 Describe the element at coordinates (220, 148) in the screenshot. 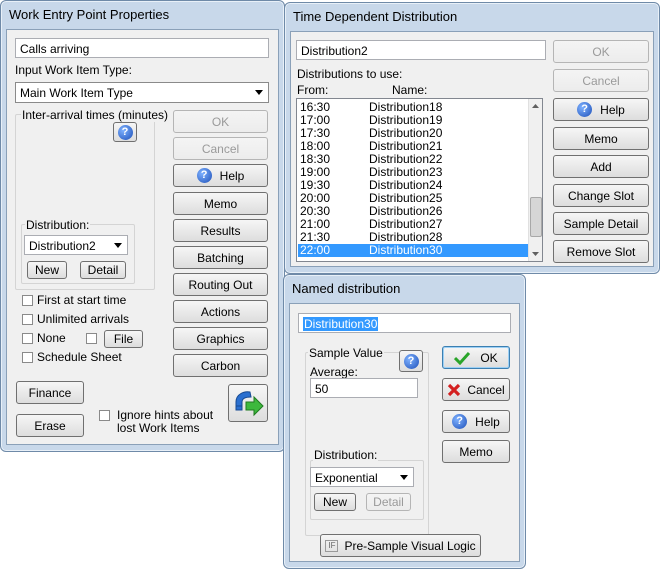

I see `cancel-button: Cancel` at that location.